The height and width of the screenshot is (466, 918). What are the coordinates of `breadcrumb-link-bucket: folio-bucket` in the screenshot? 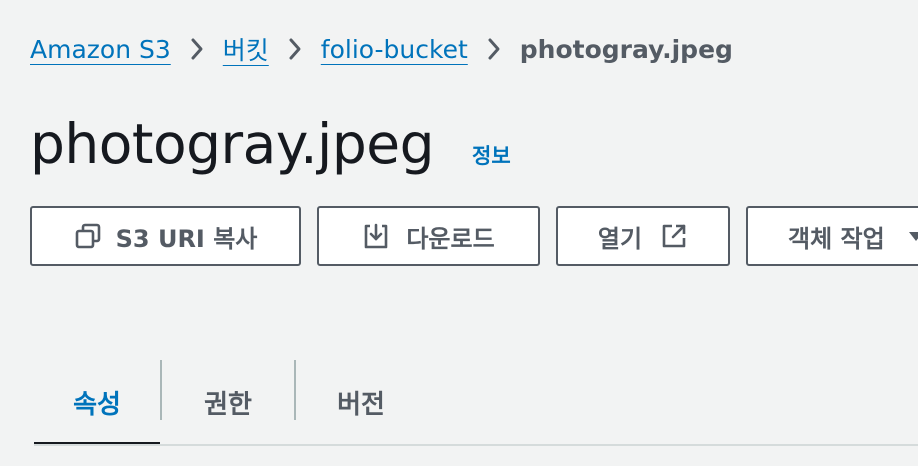 It's located at (394, 49).